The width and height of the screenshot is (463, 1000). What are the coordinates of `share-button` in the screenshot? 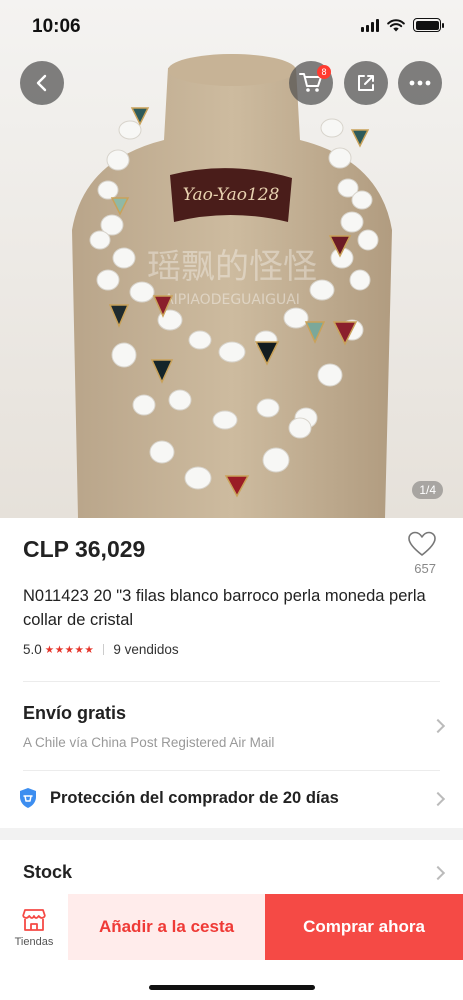 It's located at (366, 83).